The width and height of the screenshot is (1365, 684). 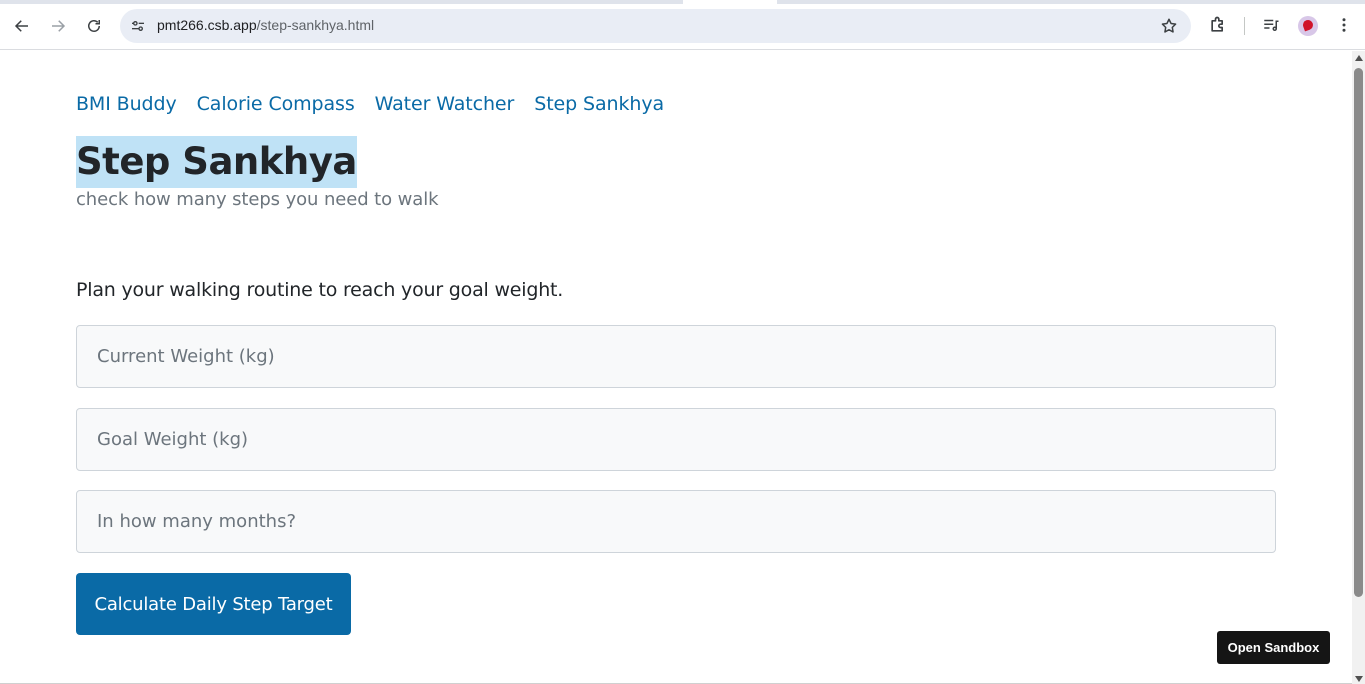 What do you see at coordinates (126, 104) in the screenshot?
I see `nav-link-bmi-buddy: BMI Buddy` at bounding box center [126, 104].